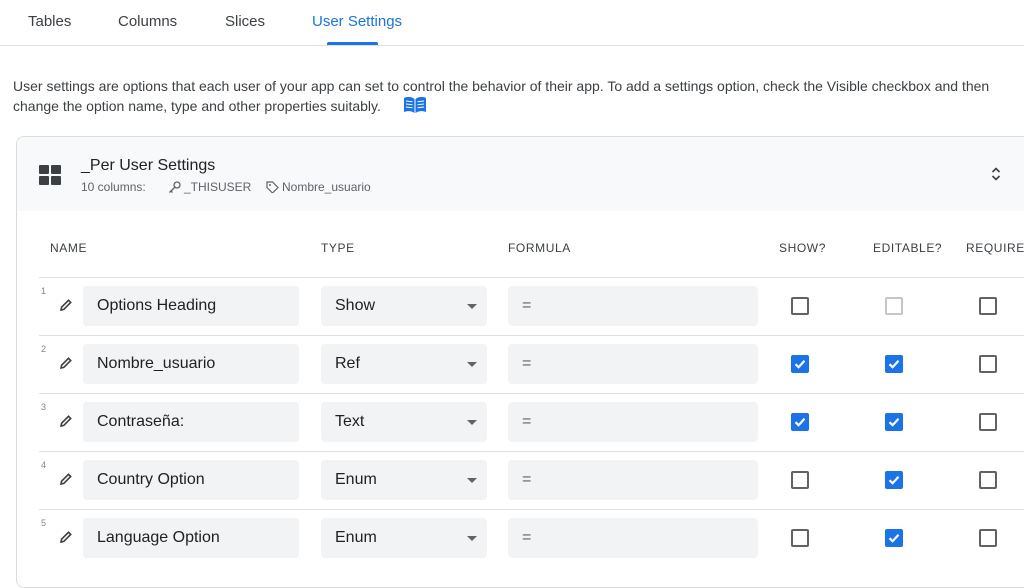  What do you see at coordinates (245, 21) in the screenshot?
I see `tab-slices: Slices` at bounding box center [245, 21].